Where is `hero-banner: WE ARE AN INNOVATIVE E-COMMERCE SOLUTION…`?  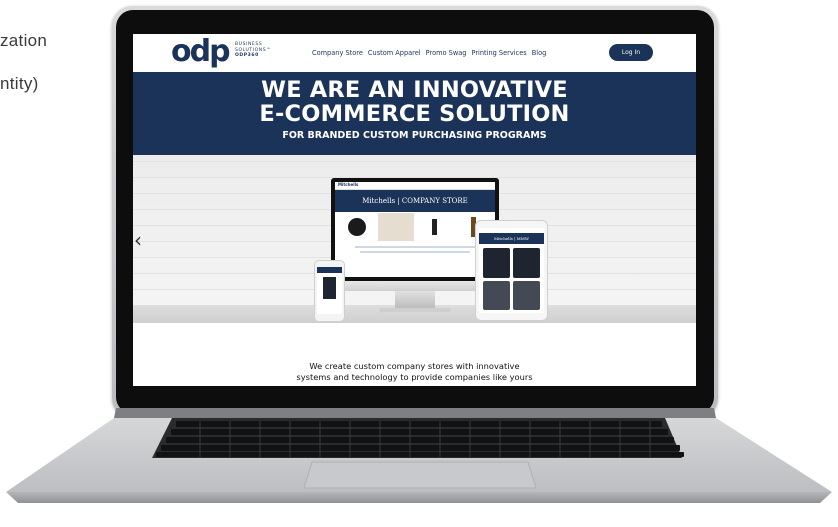 hero-banner: WE ARE AN INNOVATIVE E-COMMERCE SOLUTION… is located at coordinates (414, 113).